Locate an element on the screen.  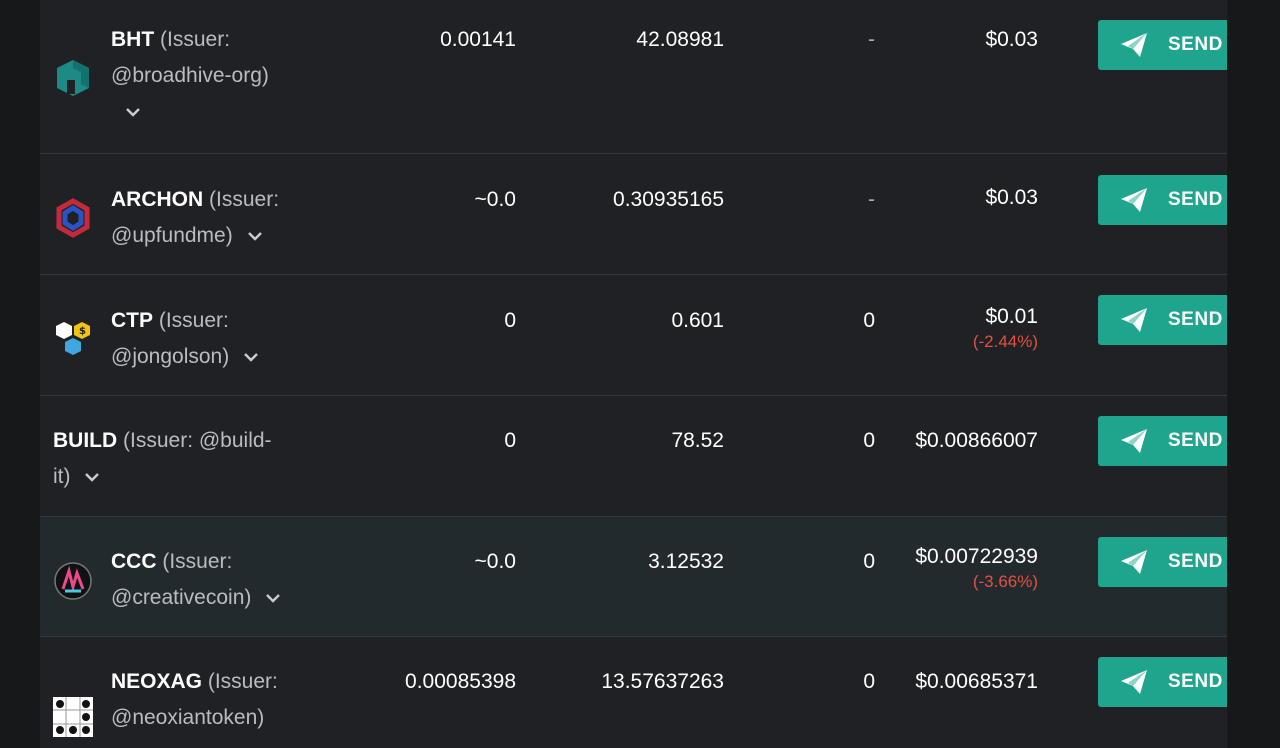
staked-value: 78.52 is located at coordinates (697, 440).